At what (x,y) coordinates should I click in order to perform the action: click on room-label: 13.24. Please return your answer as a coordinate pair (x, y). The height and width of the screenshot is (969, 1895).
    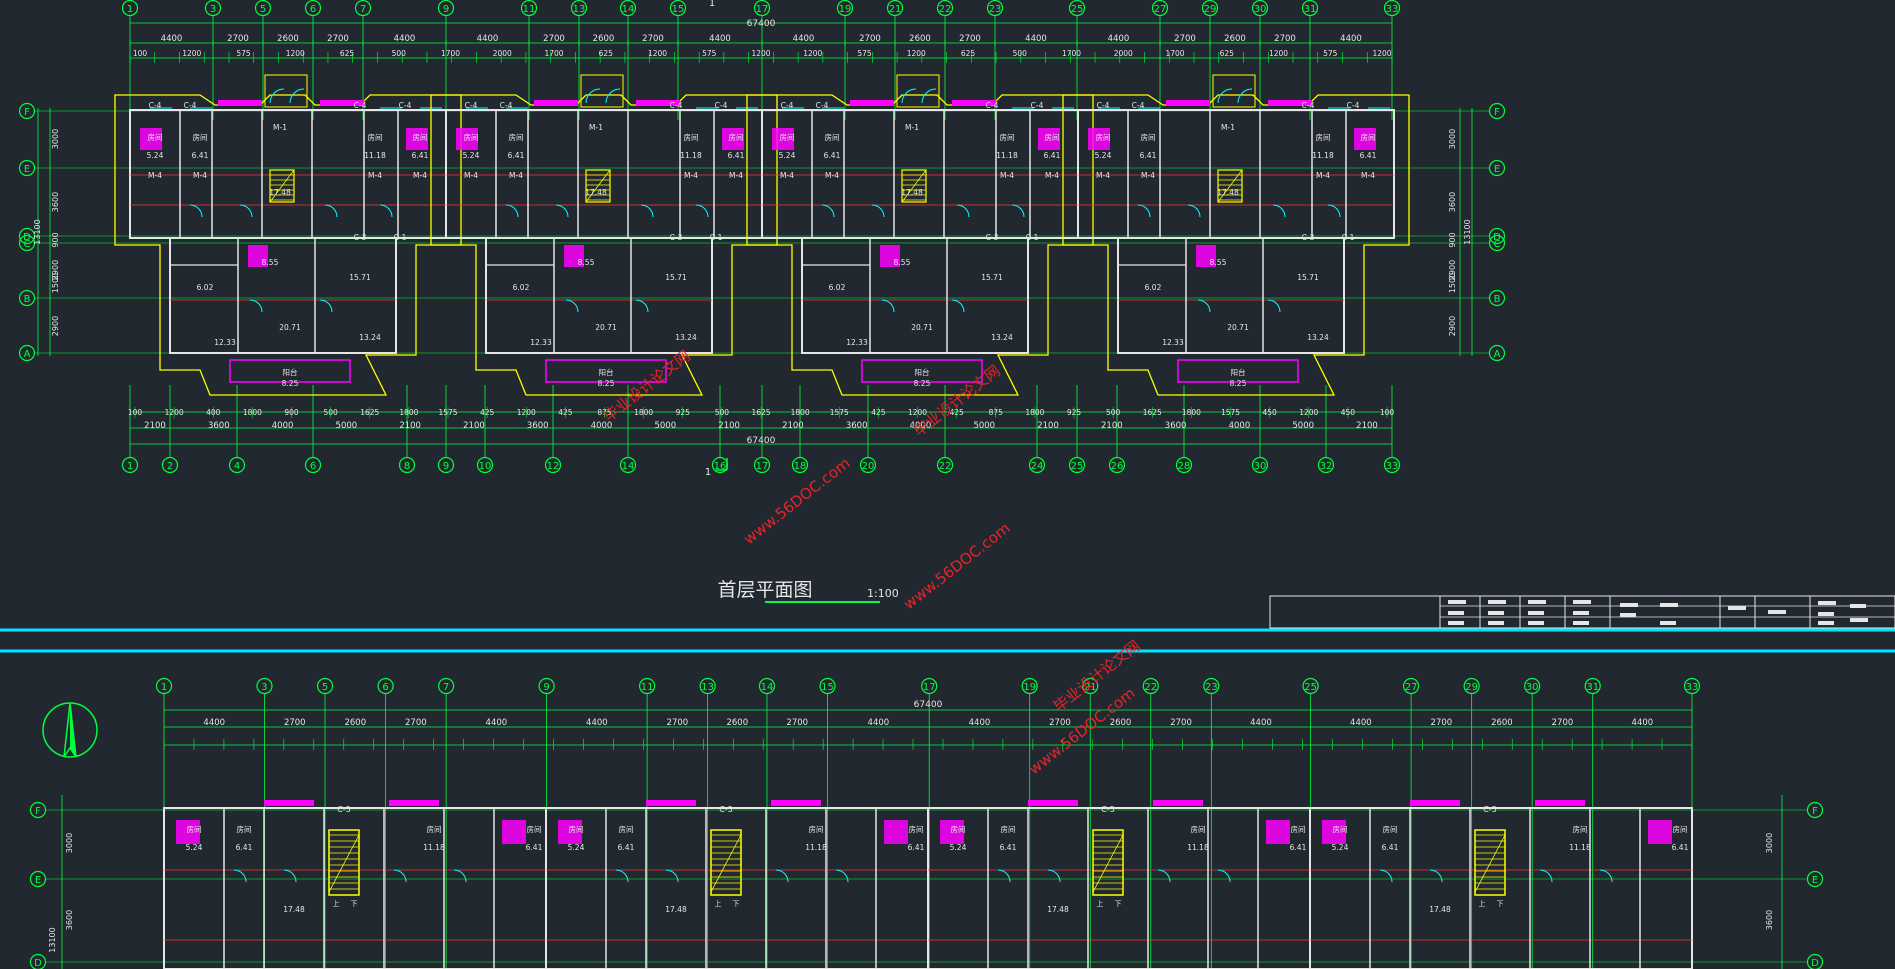
    Looking at the image, I should click on (686, 337).